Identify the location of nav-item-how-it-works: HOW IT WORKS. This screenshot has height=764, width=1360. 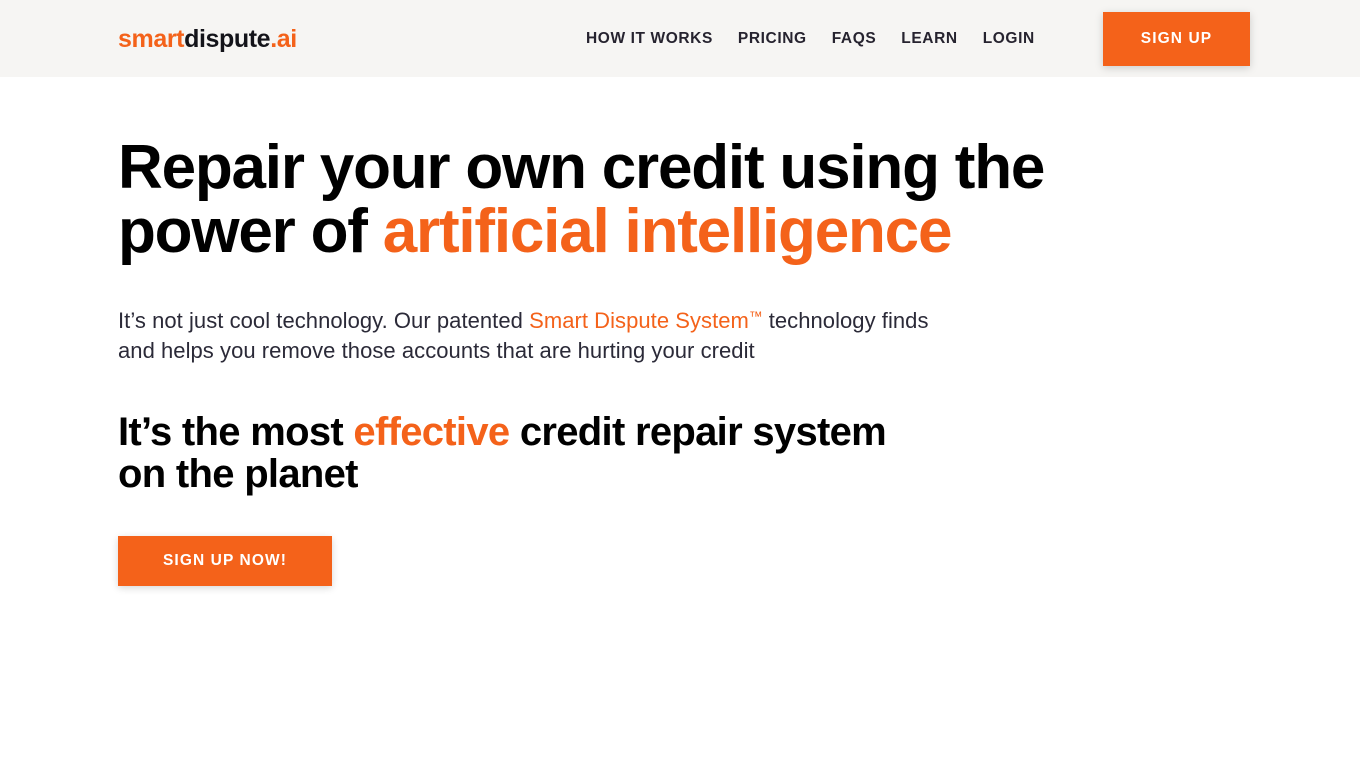
(649, 39).